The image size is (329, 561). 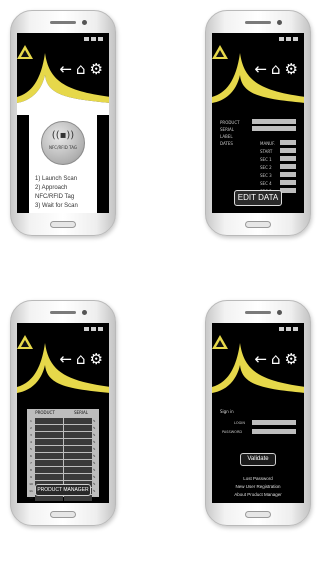 I want to click on table-row: 6 ✎, so click(x=63, y=456).